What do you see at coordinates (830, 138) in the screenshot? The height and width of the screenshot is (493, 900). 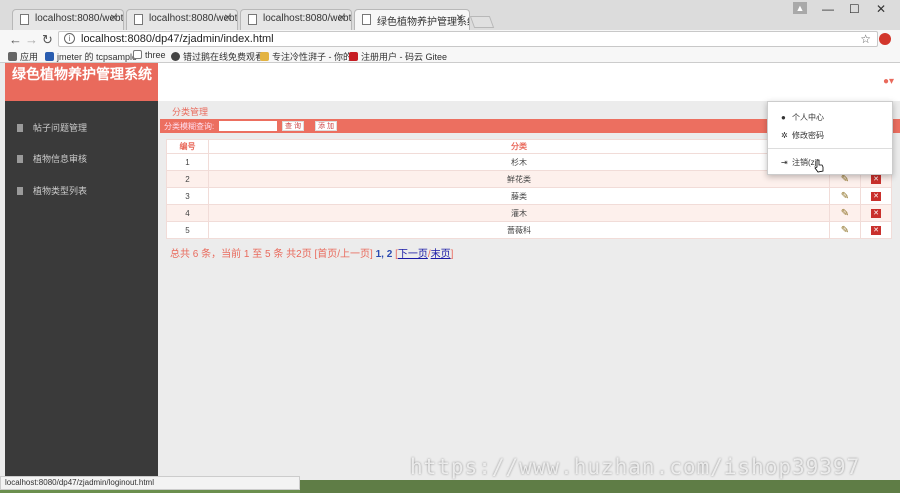 I see `user-dropdown-menu: ● 个人中心 ✲ 修改密码 ⇥ 注销(zj)` at bounding box center [830, 138].